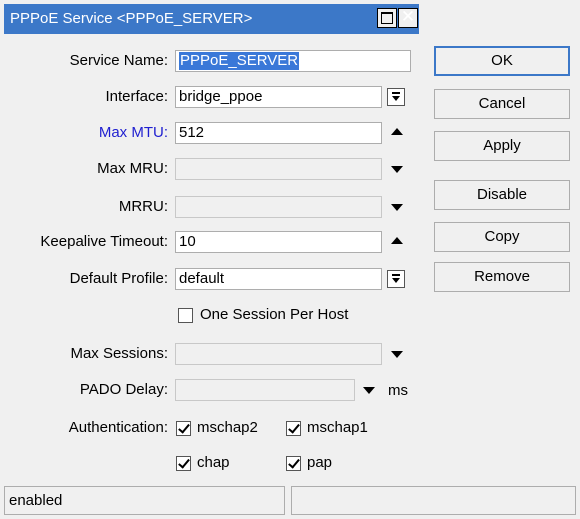 Image resolution: width=580 pixels, height=519 pixels. What do you see at coordinates (320, 462) in the screenshot?
I see `auth-pap-label: pap` at bounding box center [320, 462].